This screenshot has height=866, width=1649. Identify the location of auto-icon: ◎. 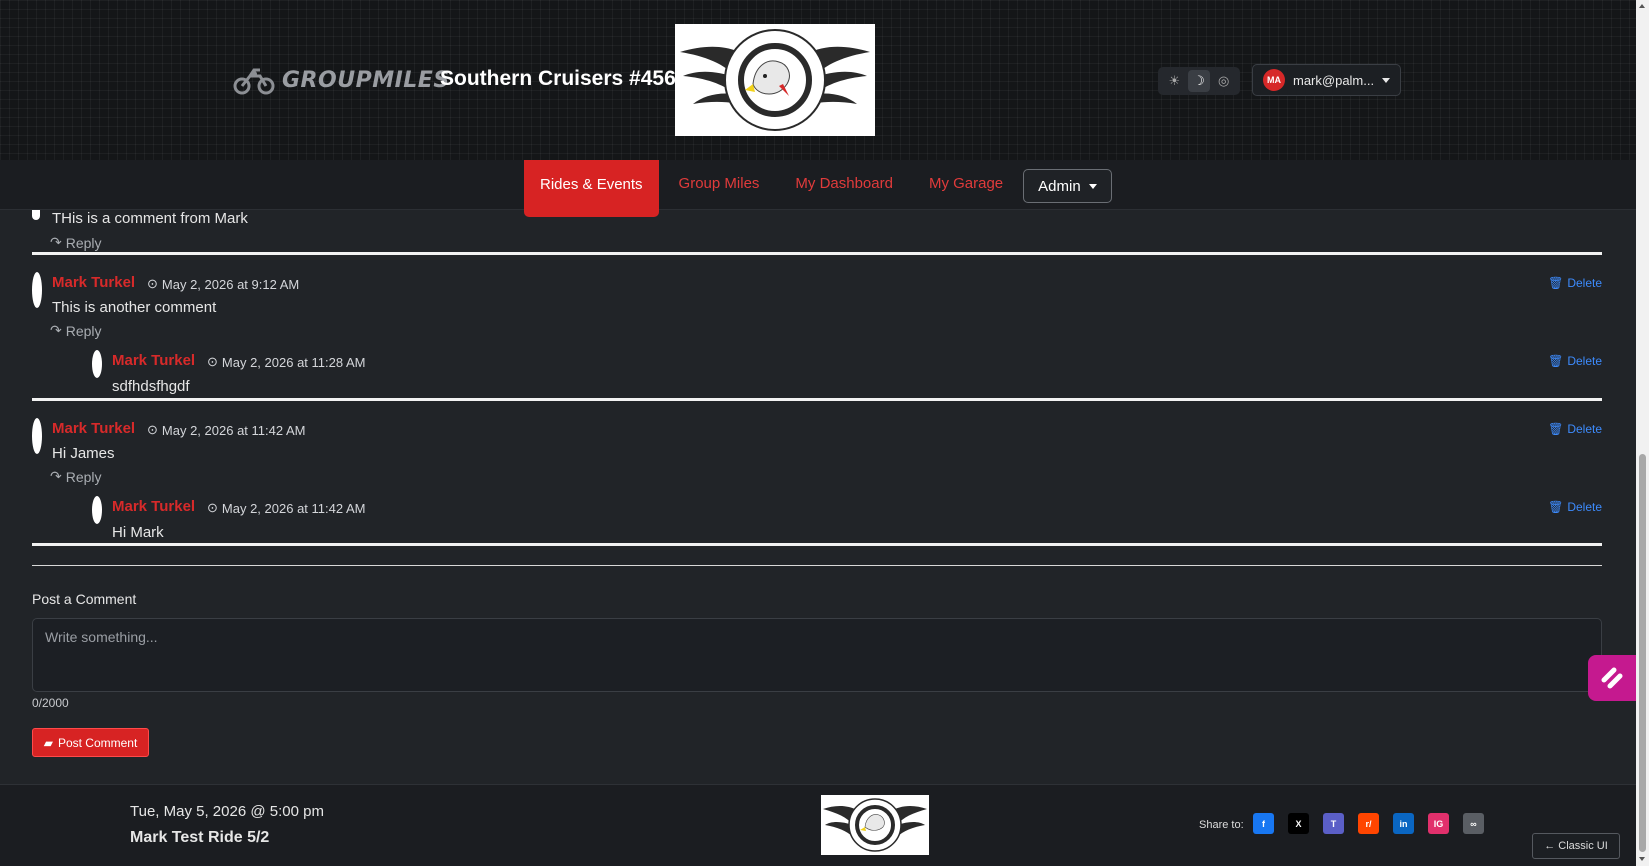
(1224, 81).